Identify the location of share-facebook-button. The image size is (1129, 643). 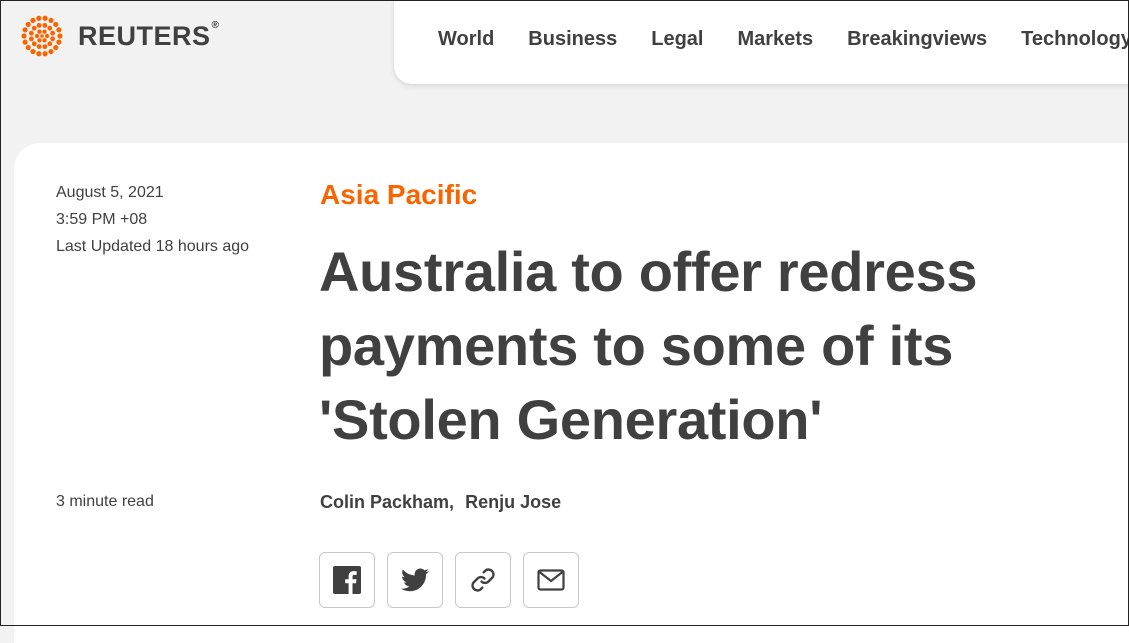
(347, 580).